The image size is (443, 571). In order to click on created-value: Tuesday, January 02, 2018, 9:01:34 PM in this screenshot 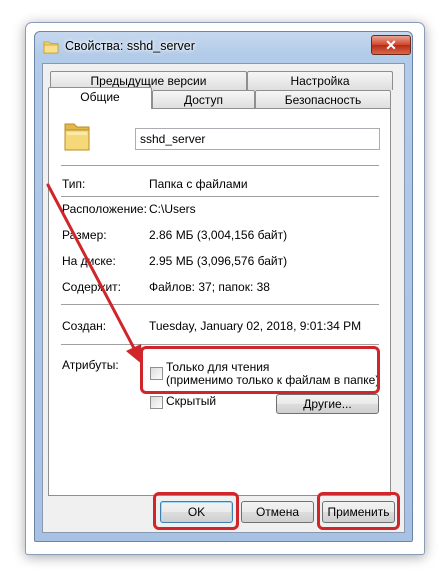, I will do `click(255, 326)`.